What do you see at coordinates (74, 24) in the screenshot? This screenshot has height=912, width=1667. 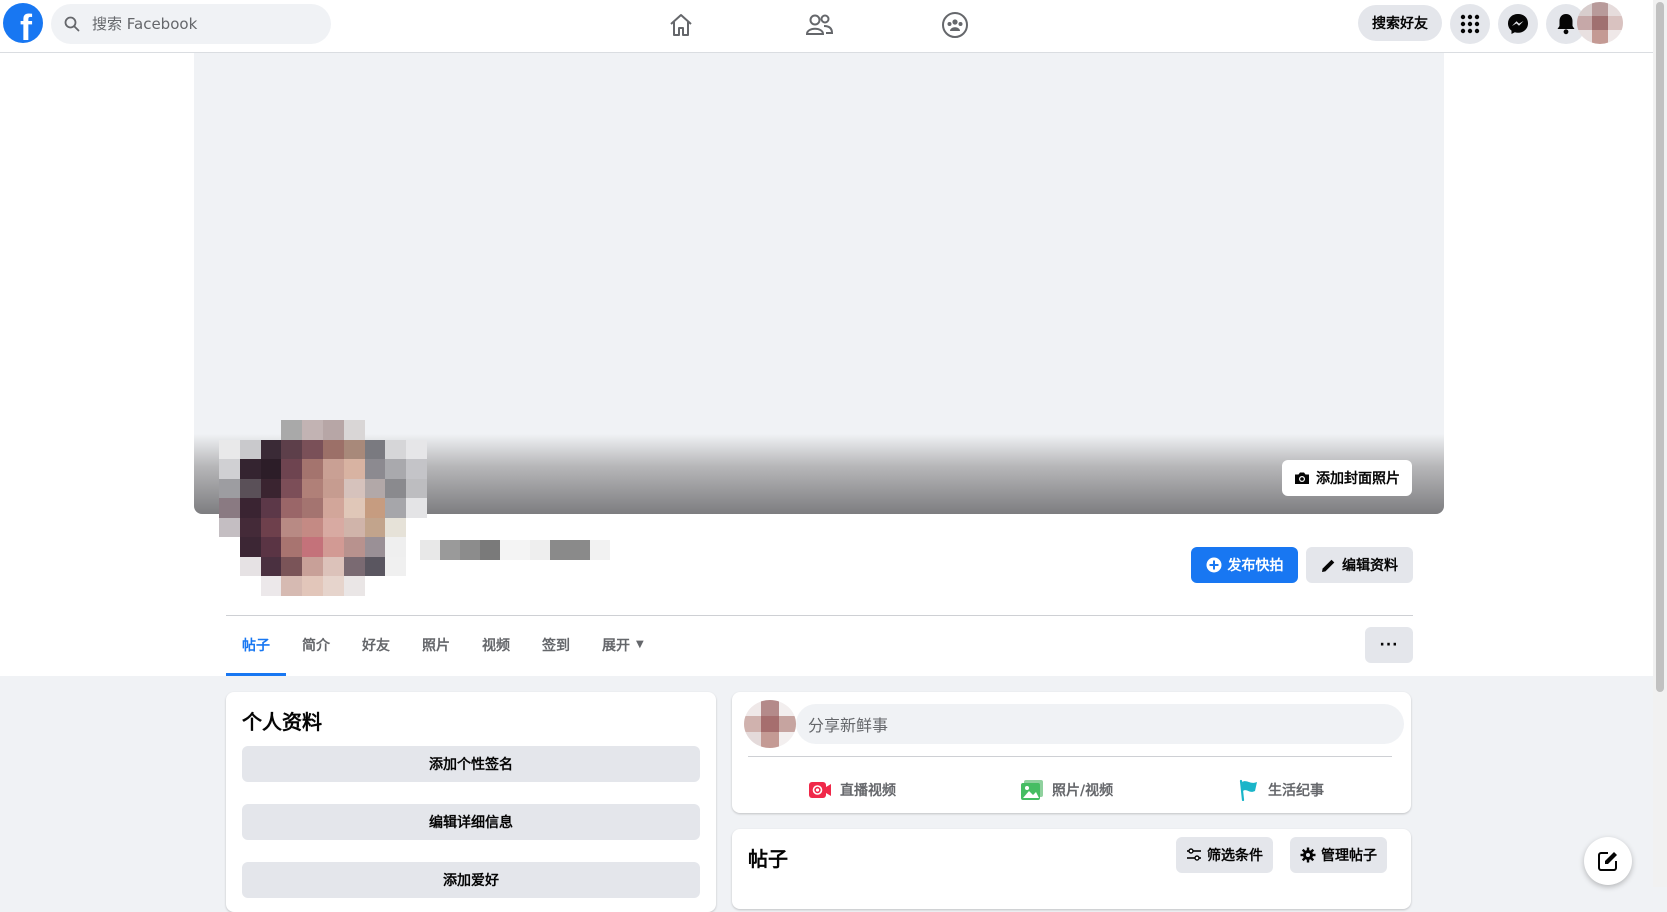 I see `search-icon` at bounding box center [74, 24].